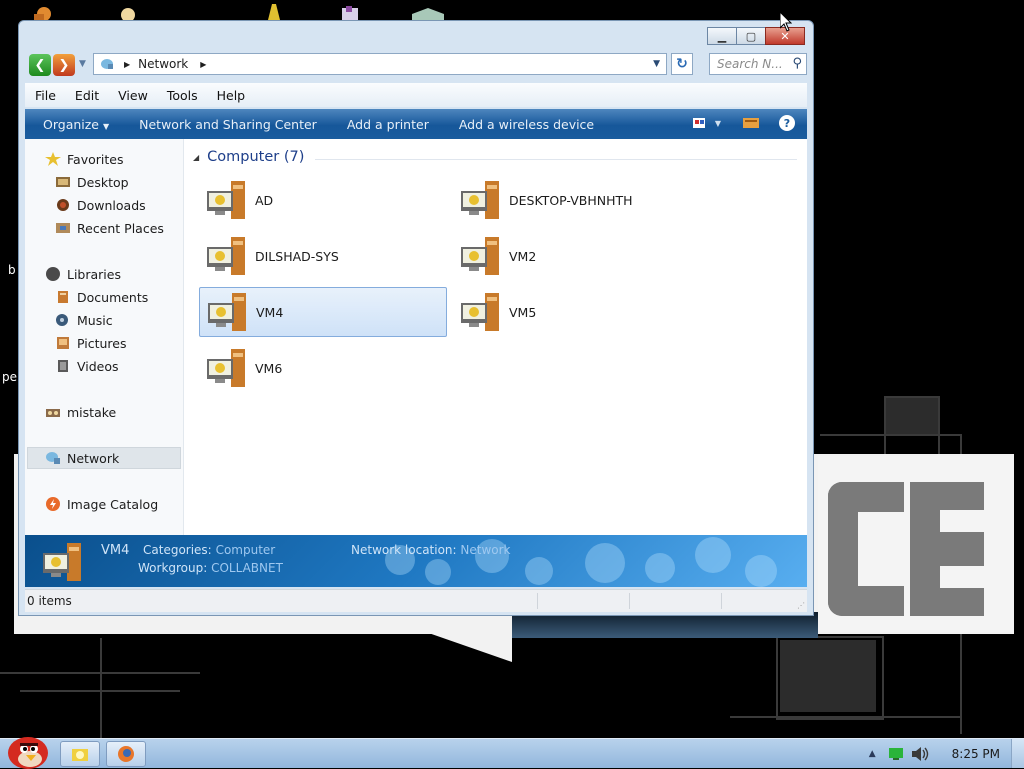 This screenshot has width=1024, height=769. I want to click on taskbar-firefox-button, so click(126, 754).